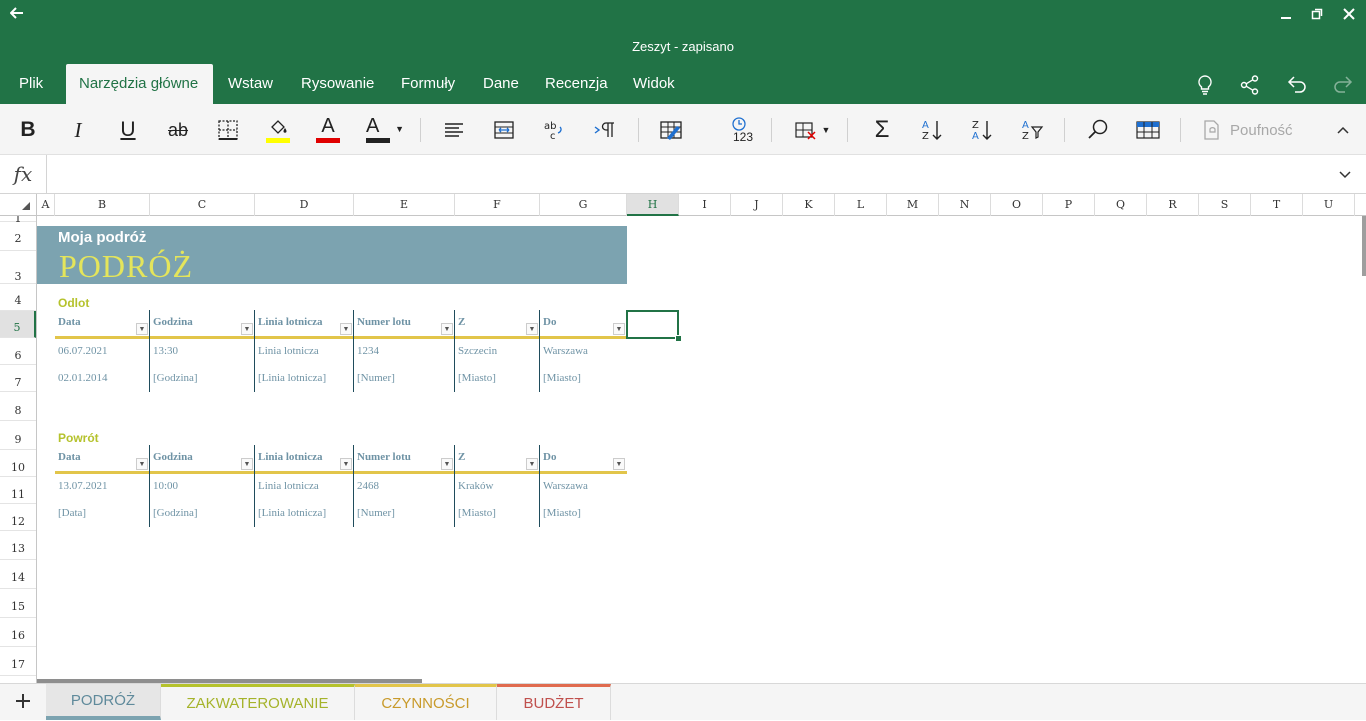  Describe the element at coordinates (202, 351) in the screenshot. I see `table-cell: 13:30` at that location.